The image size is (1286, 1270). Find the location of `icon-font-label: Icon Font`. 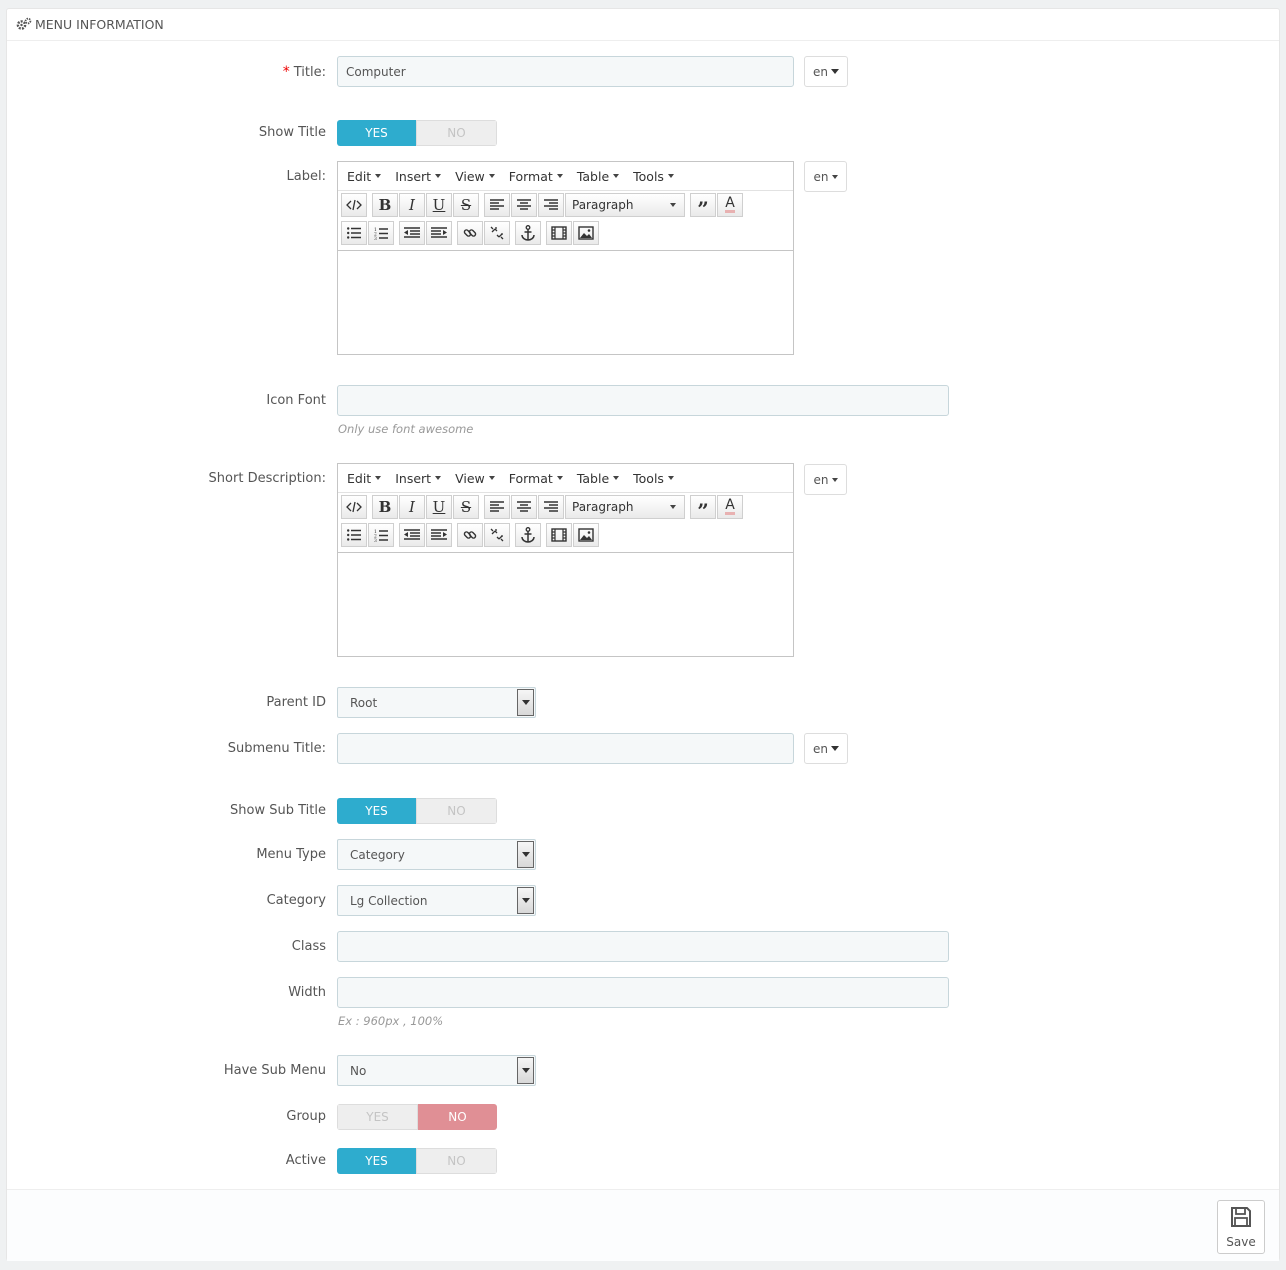

icon-font-label: Icon Font is located at coordinates (296, 400).